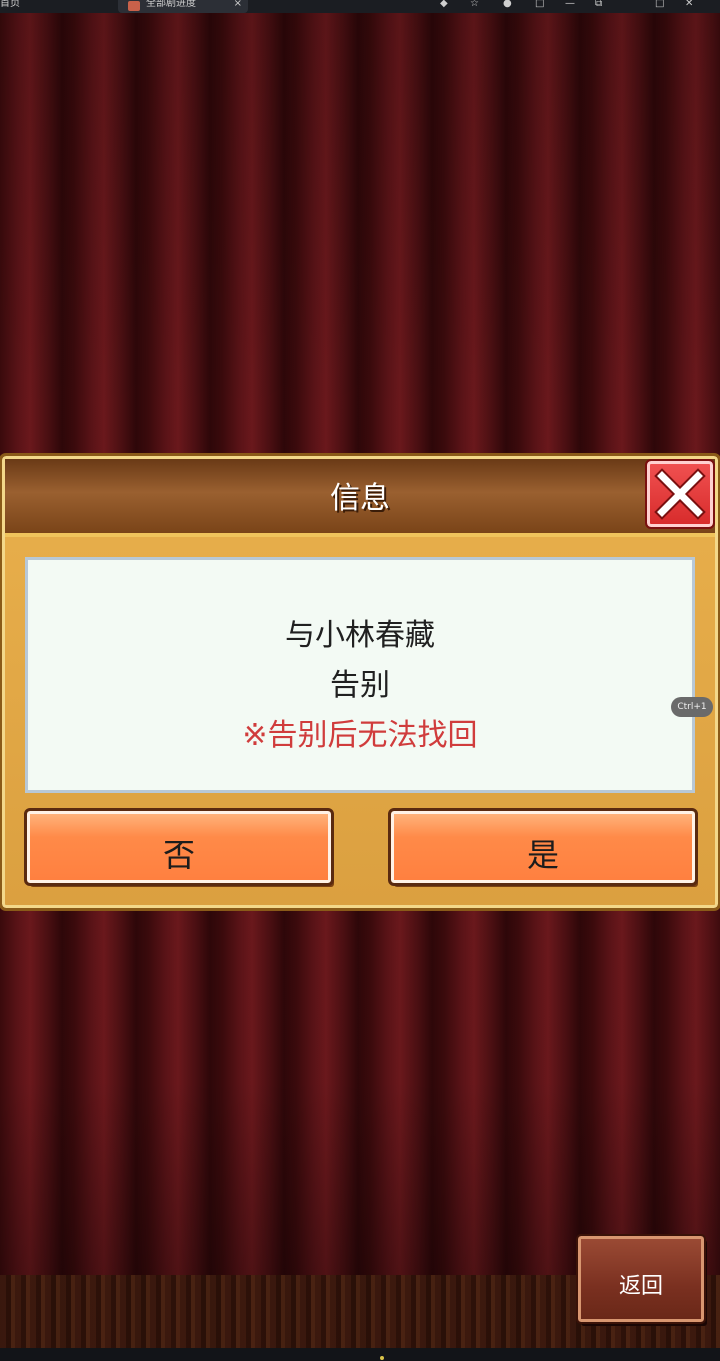 This screenshot has height=1361, width=720. Describe the element at coordinates (360, 685) in the screenshot. I see `message-action: 告别` at that location.